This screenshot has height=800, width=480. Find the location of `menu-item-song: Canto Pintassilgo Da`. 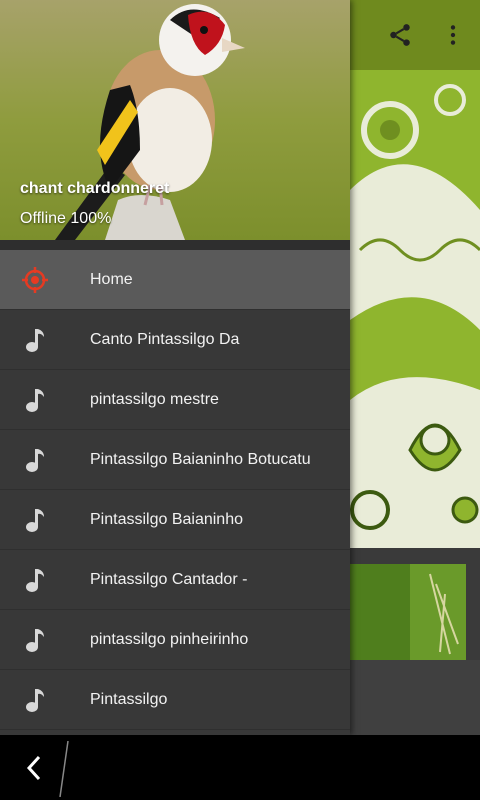

menu-item-song: Canto Pintassilgo Da is located at coordinates (175, 340).